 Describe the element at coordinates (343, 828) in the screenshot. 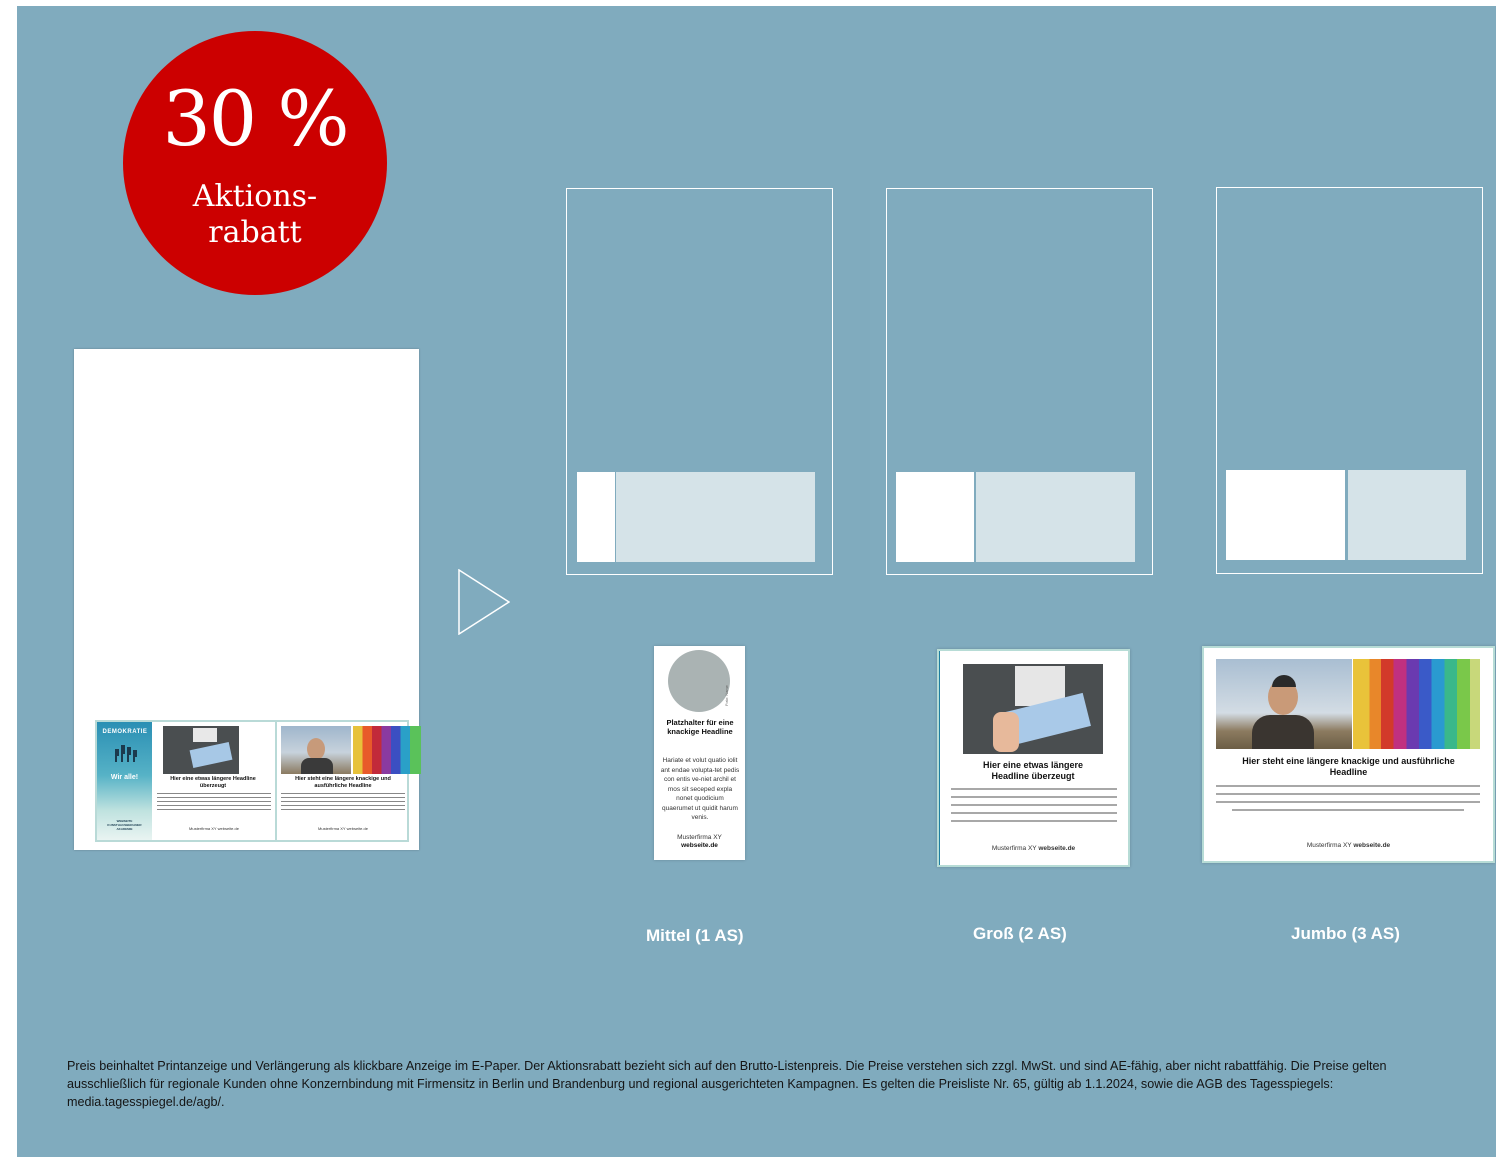

I see `mini-ad-footer-2: Musterfirma XY webseite.de` at that location.